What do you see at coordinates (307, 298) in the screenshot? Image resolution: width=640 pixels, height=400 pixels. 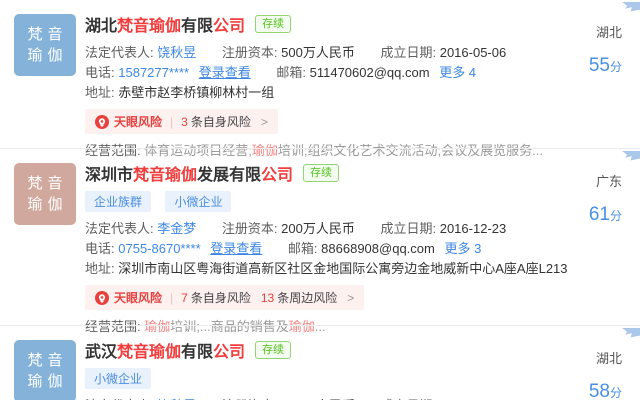 I see `risk-label: 条周边风险` at bounding box center [307, 298].